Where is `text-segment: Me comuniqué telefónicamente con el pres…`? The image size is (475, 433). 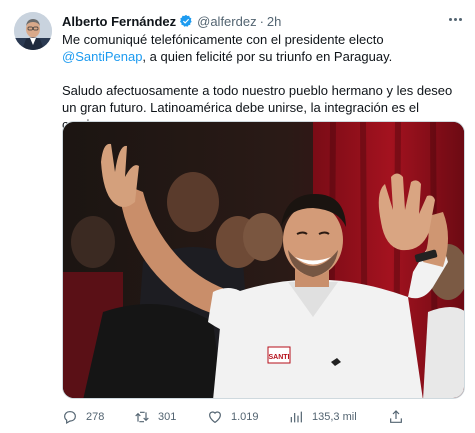 text-segment: Me comuniqué telefónicamente con el pres… is located at coordinates (223, 39).